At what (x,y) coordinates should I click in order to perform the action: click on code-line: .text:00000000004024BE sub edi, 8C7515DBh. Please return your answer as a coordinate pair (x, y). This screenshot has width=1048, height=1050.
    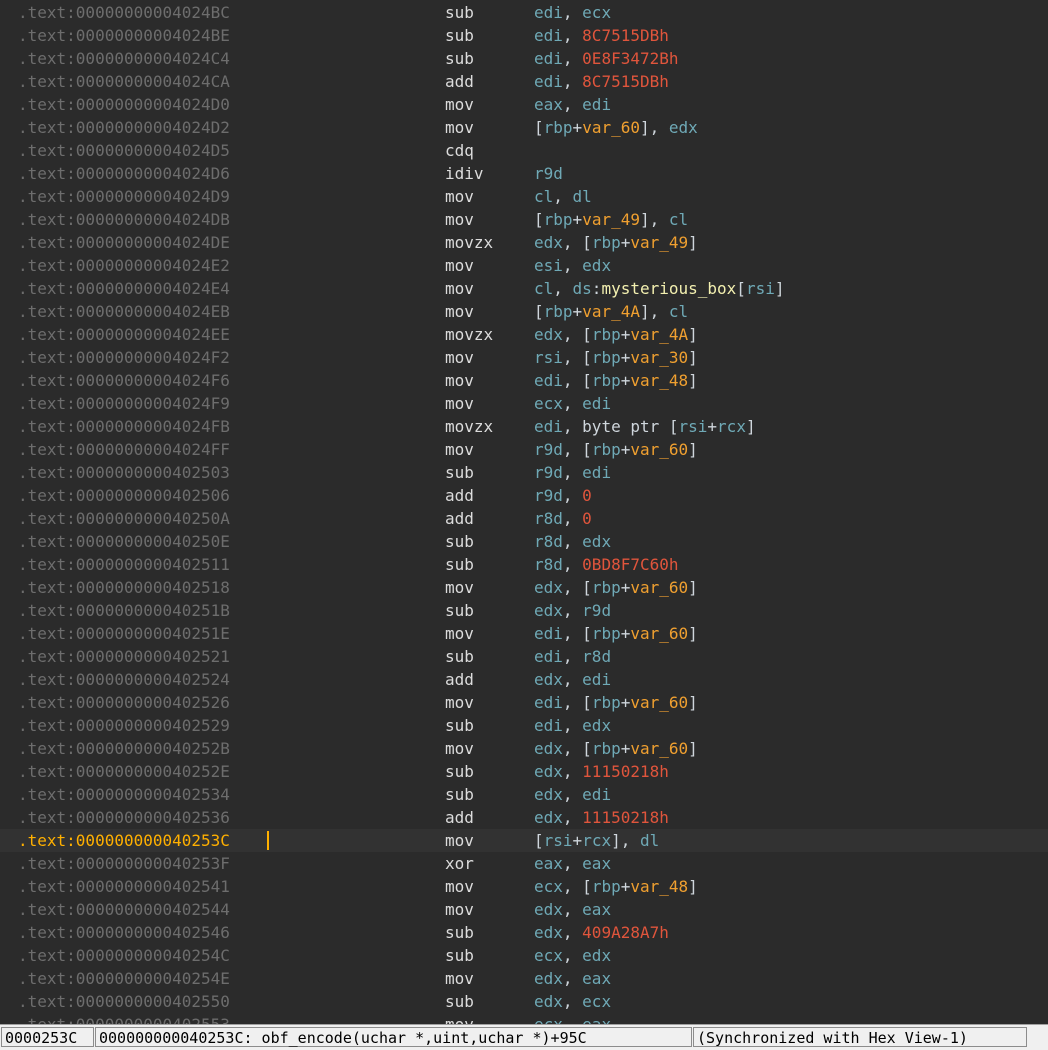
    Looking at the image, I should click on (524, 35).